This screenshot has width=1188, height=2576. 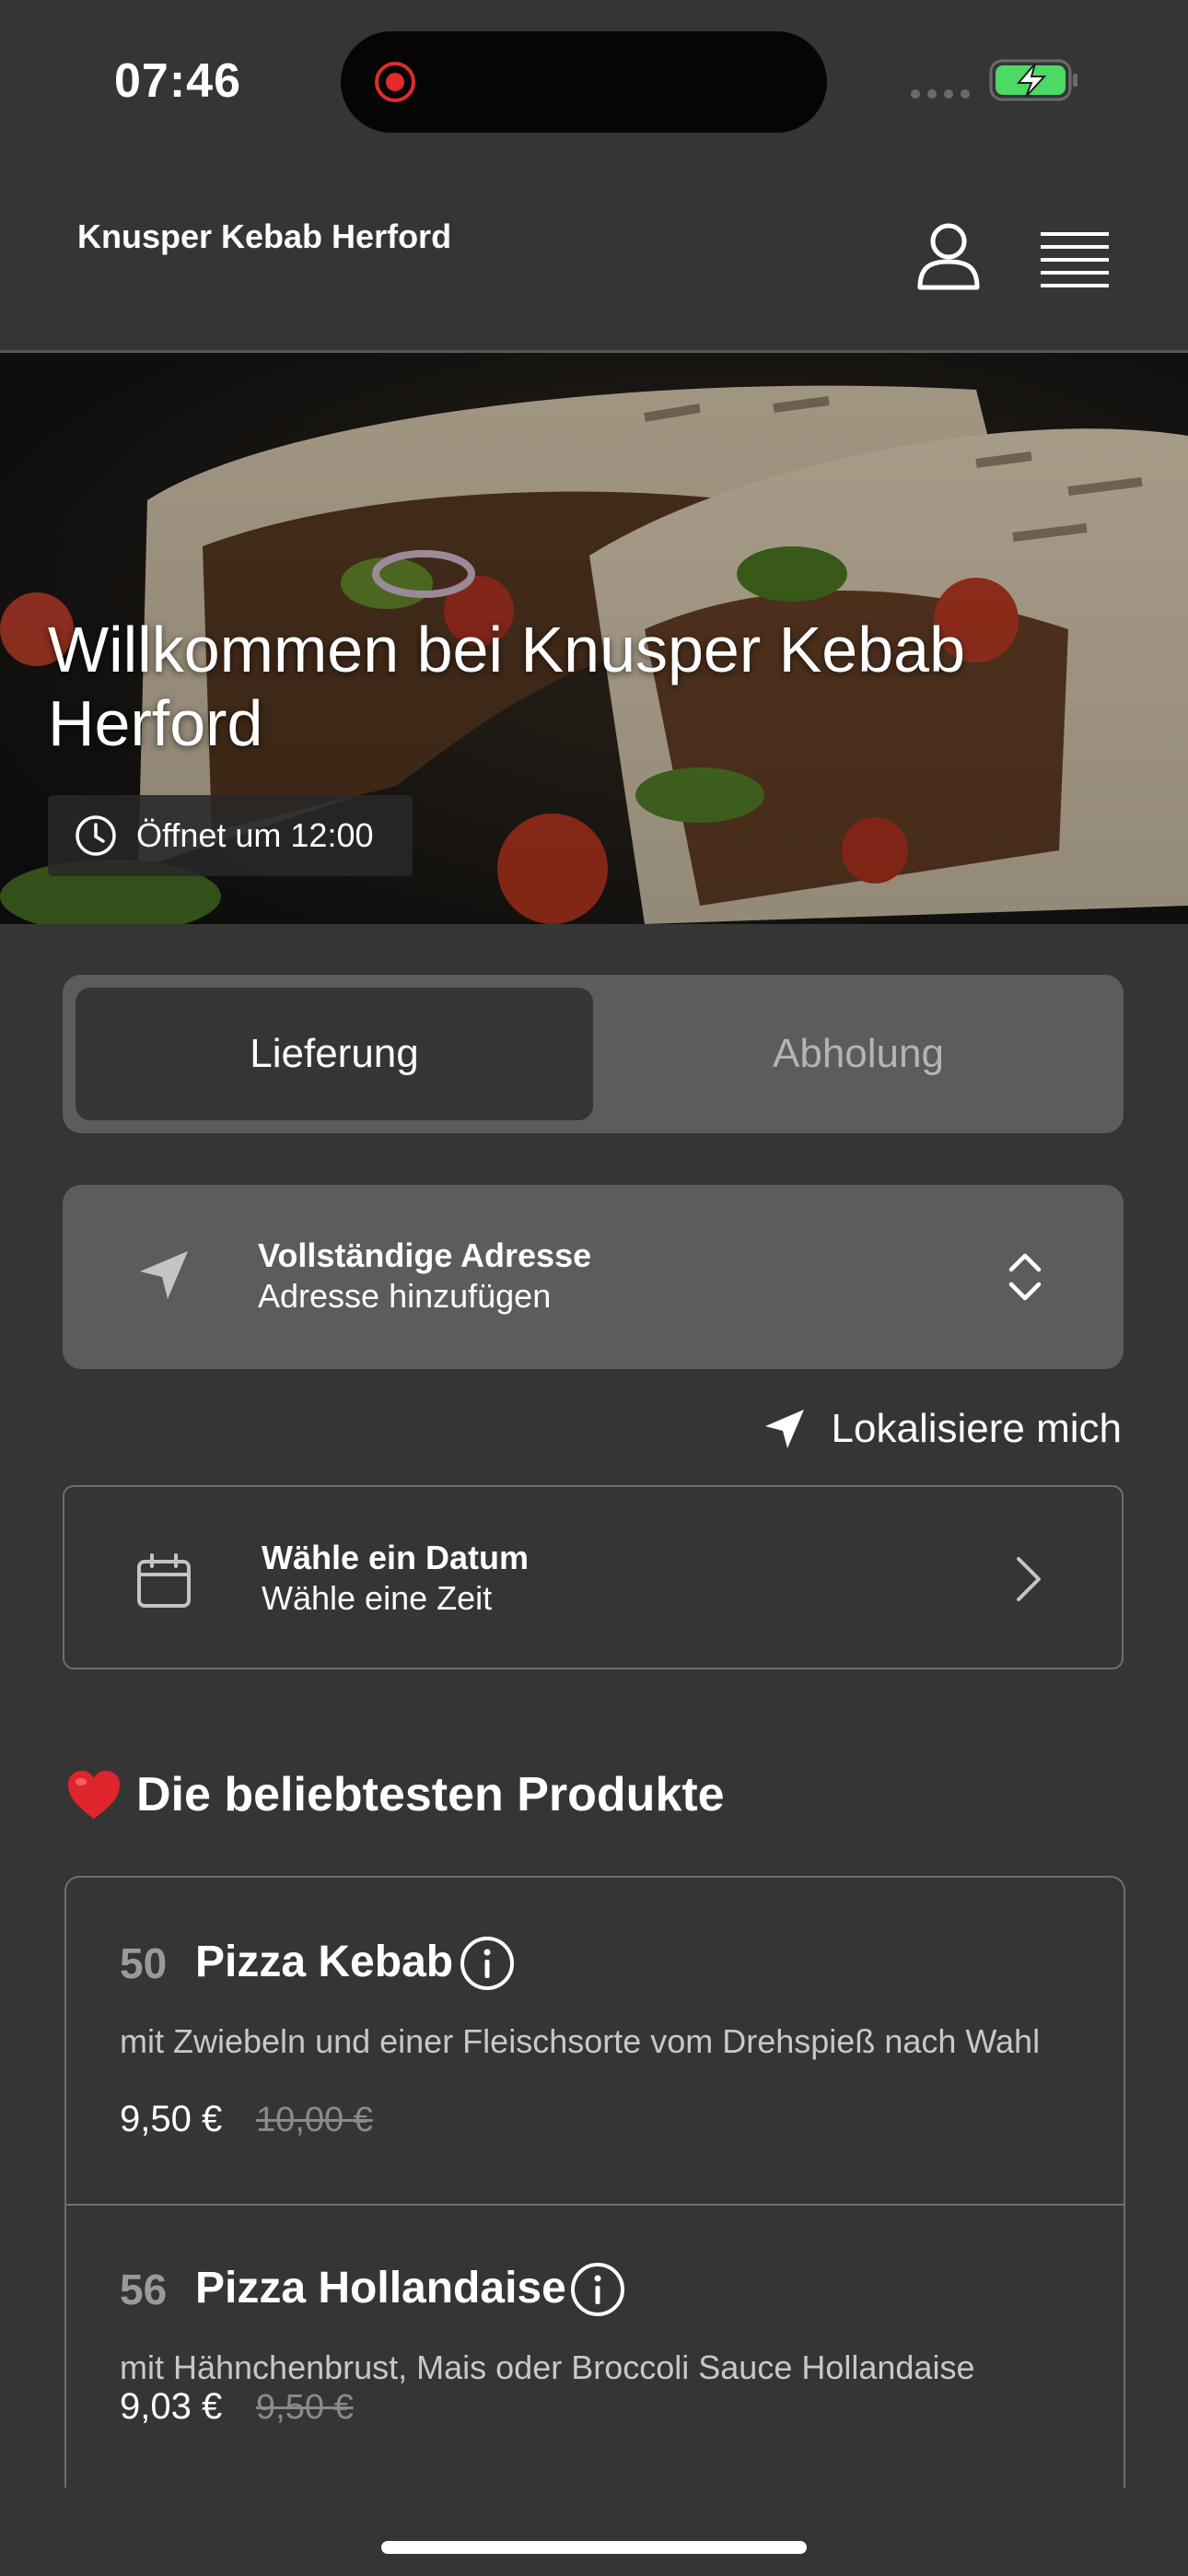 I want to click on hamburger-menu-icon, so click(x=1074, y=258).